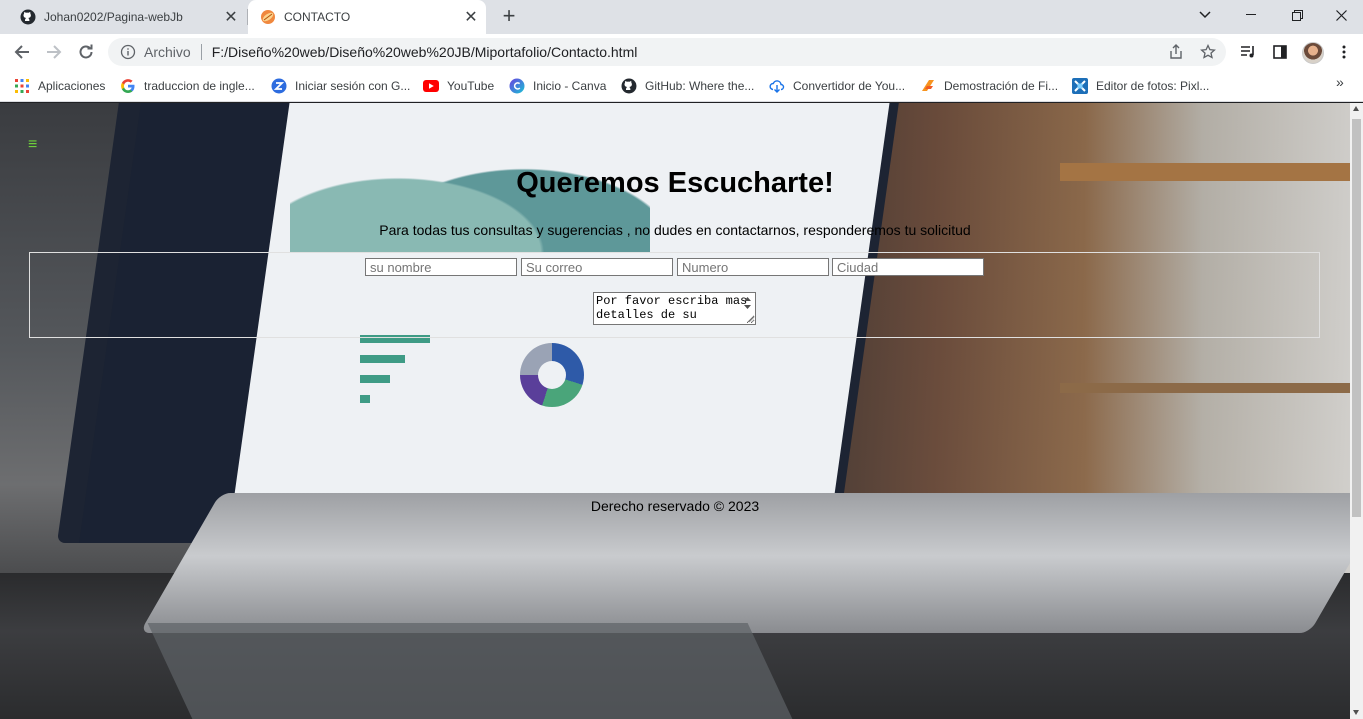 The height and width of the screenshot is (719, 1363). What do you see at coordinates (597, 267) in the screenshot?
I see `email-input` at bounding box center [597, 267].